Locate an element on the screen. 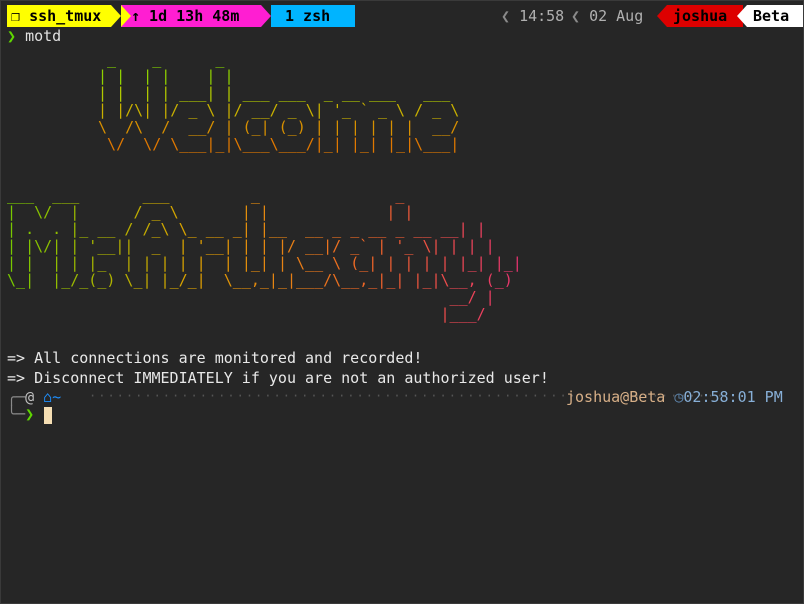  prompt-symbol-icon: ❯ is located at coordinates (30, 414).